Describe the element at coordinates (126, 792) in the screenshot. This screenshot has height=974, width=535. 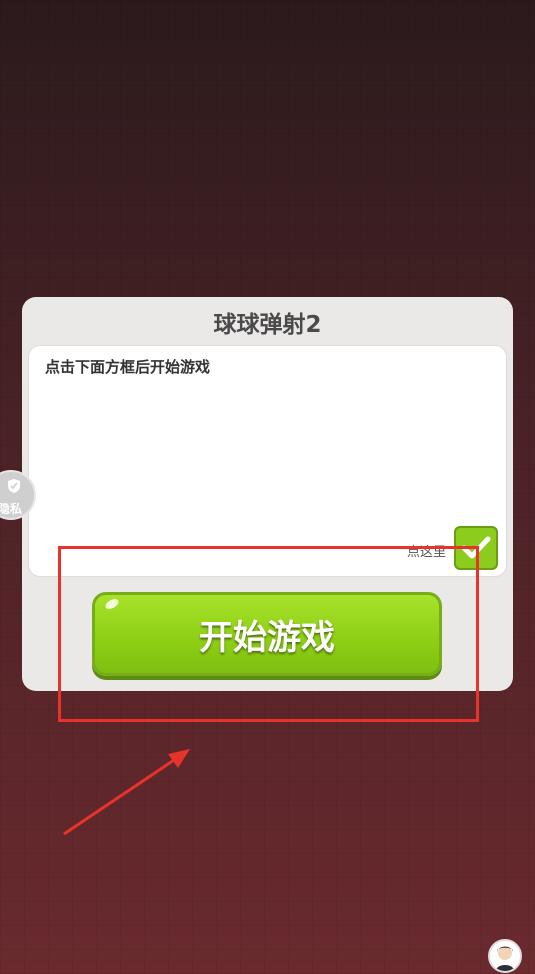
I see `annotation-arrow` at that location.